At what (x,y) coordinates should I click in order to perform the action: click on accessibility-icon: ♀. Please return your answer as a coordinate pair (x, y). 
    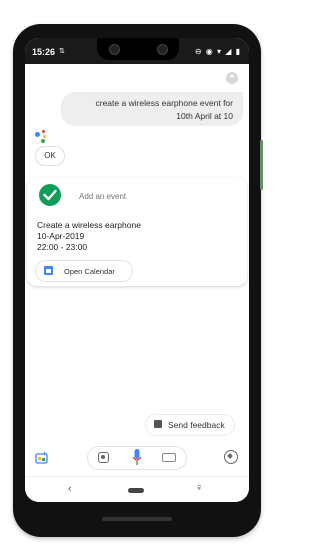
    Looking at the image, I should click on (199, 488).